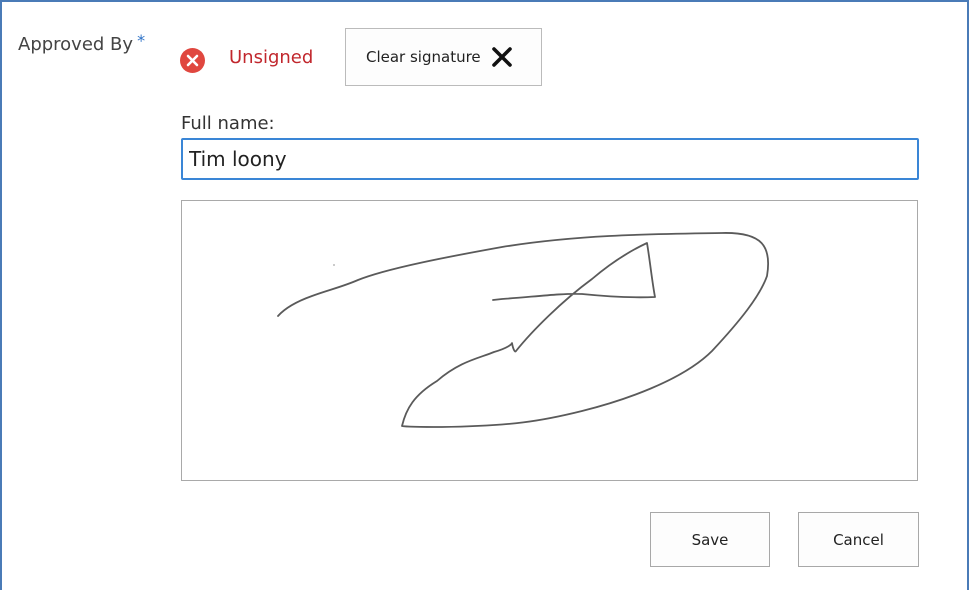 The height and width of the screenshot is (590, 975). I want to click on clear-signature-button: Clear signature, so click(443, 57).